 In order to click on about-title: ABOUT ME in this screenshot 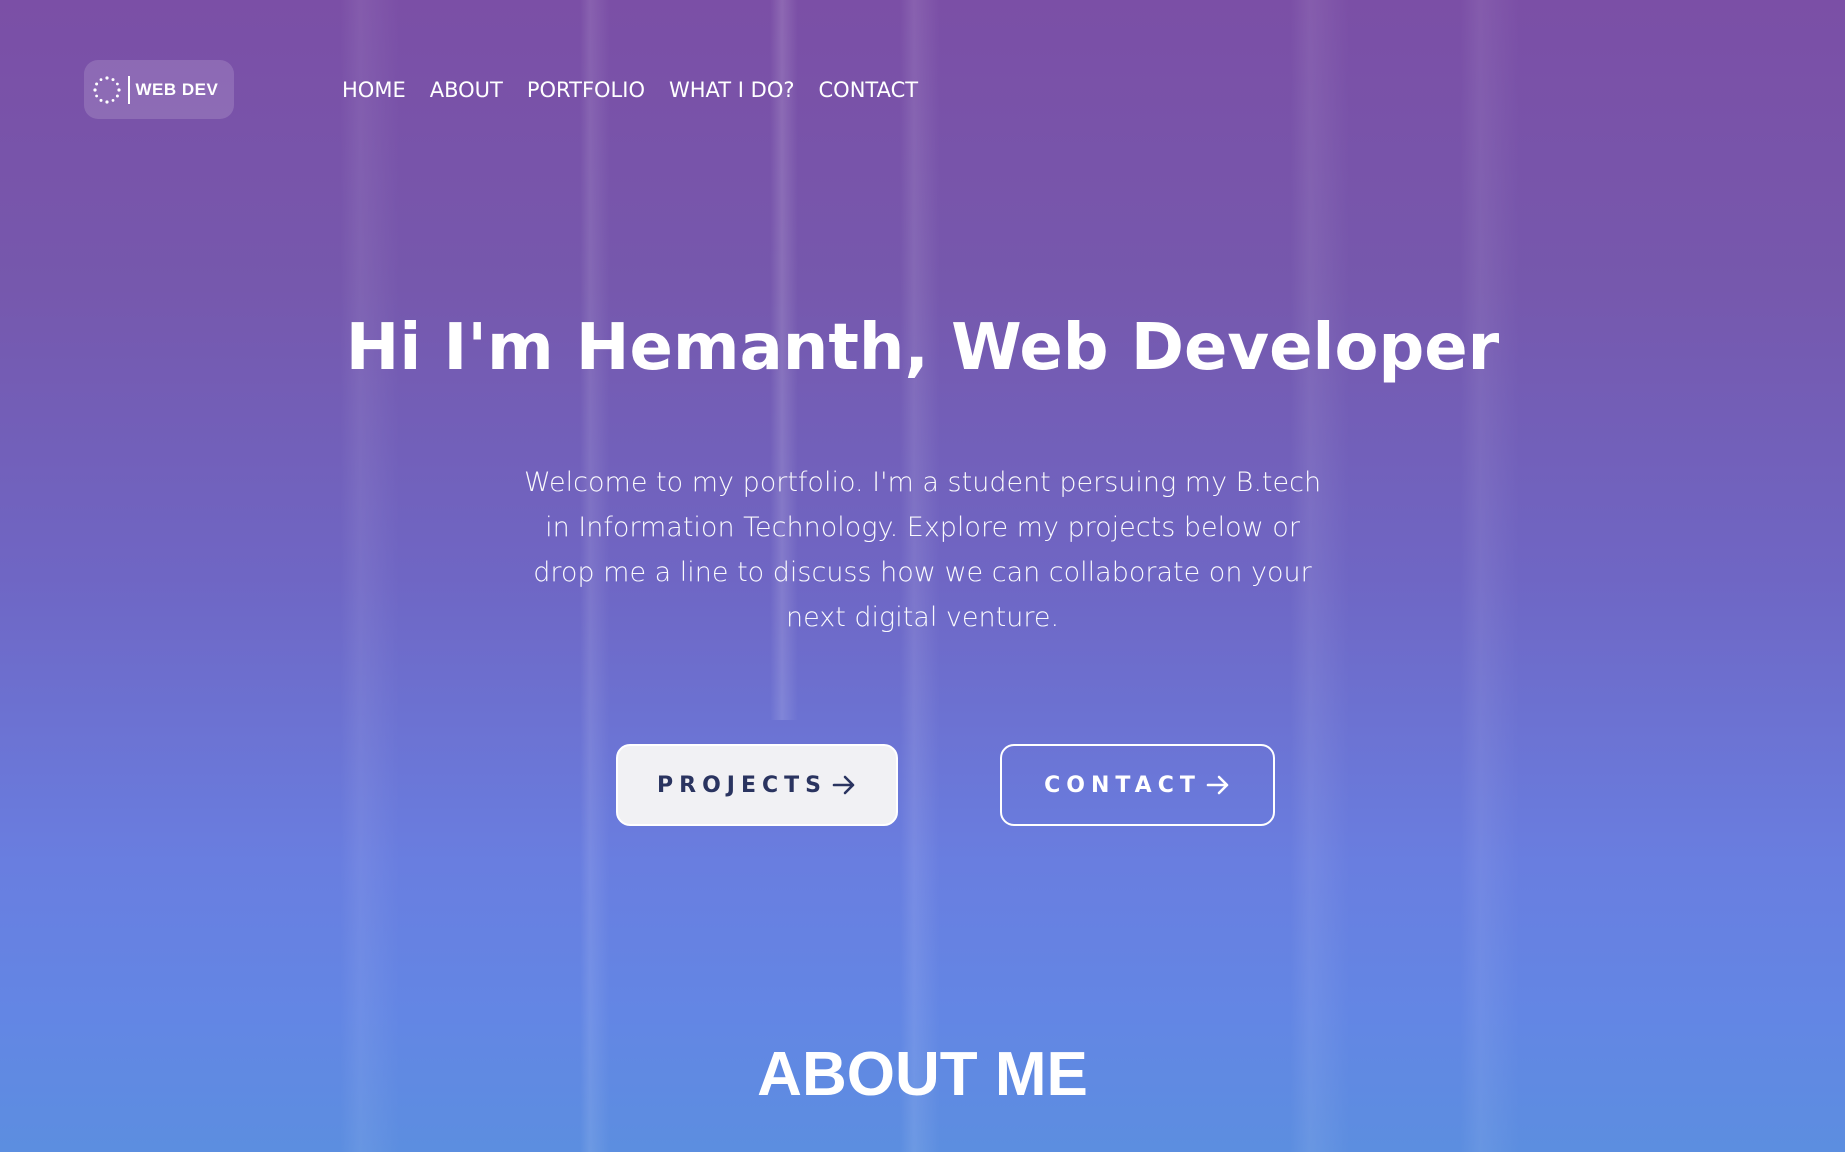, I will do `click(922, 1074)`.